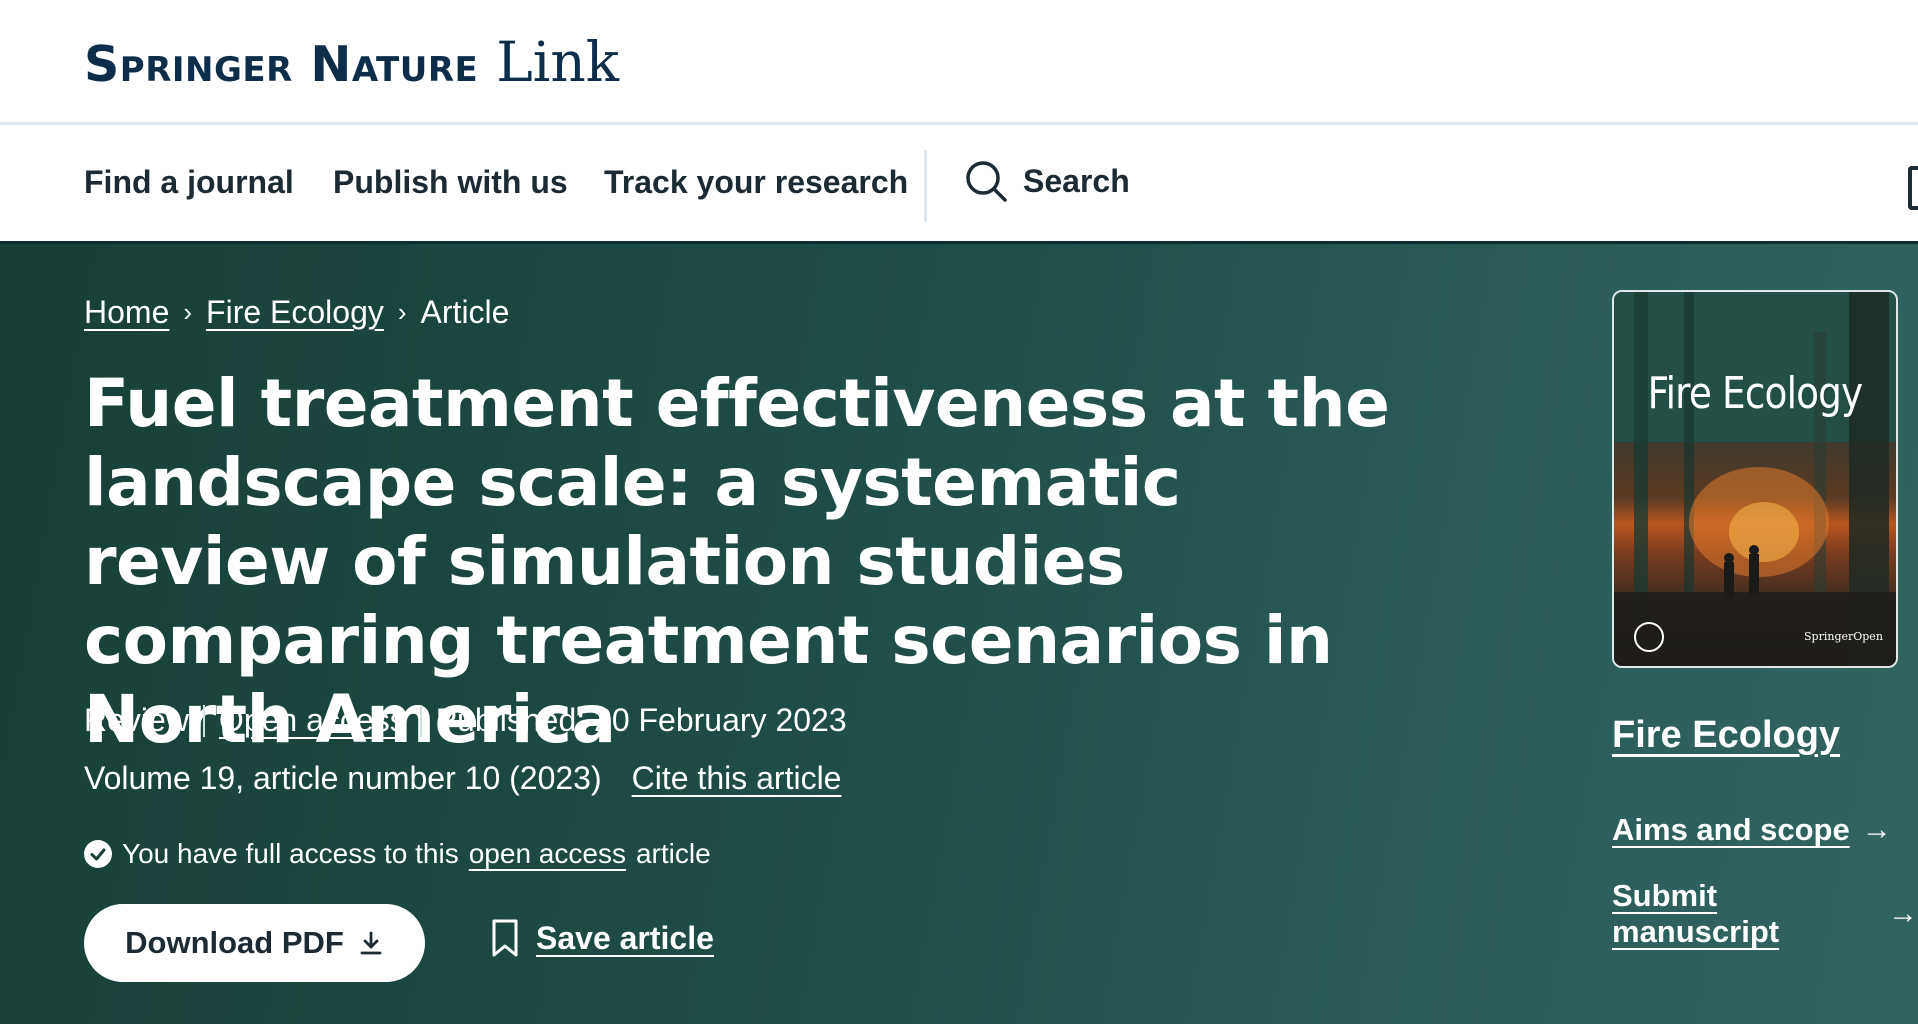 The image size is (1918, 1034). I want to click on breadcrumb-current: Article, so click(465, 312).